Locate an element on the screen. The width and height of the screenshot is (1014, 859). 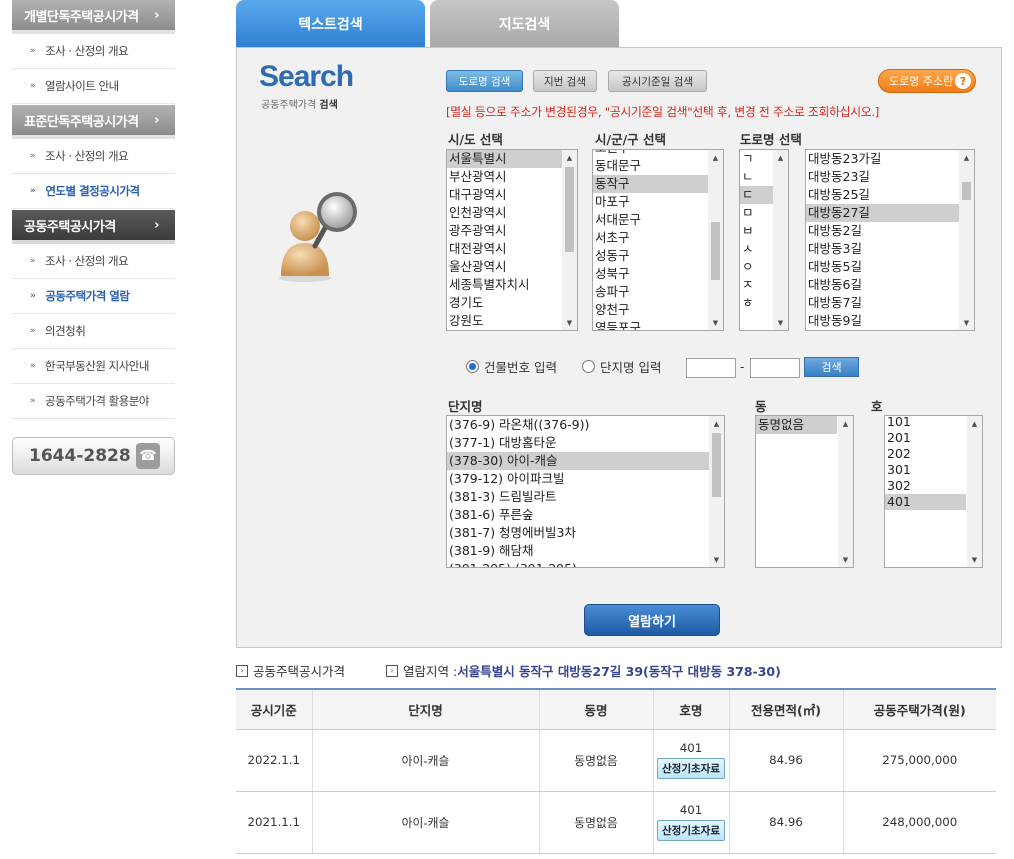
list-item: 서초구 is located at coordinates (658, 238).